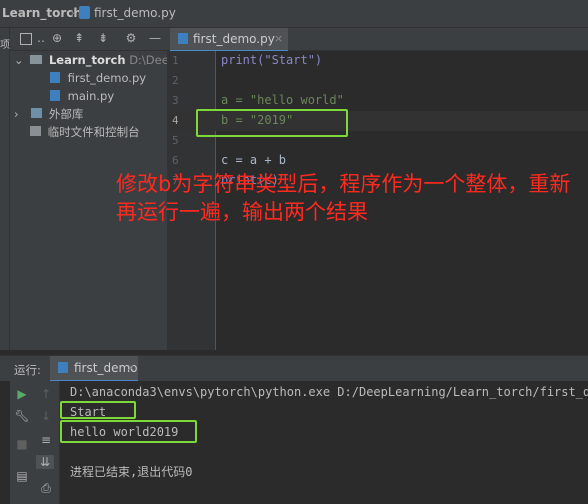 The height and width of the screenshot is (504, 588). What do you see at coordinates (175, 80) in the screenshot?
I see `line-number: 2` at bounding box center [175, 80].